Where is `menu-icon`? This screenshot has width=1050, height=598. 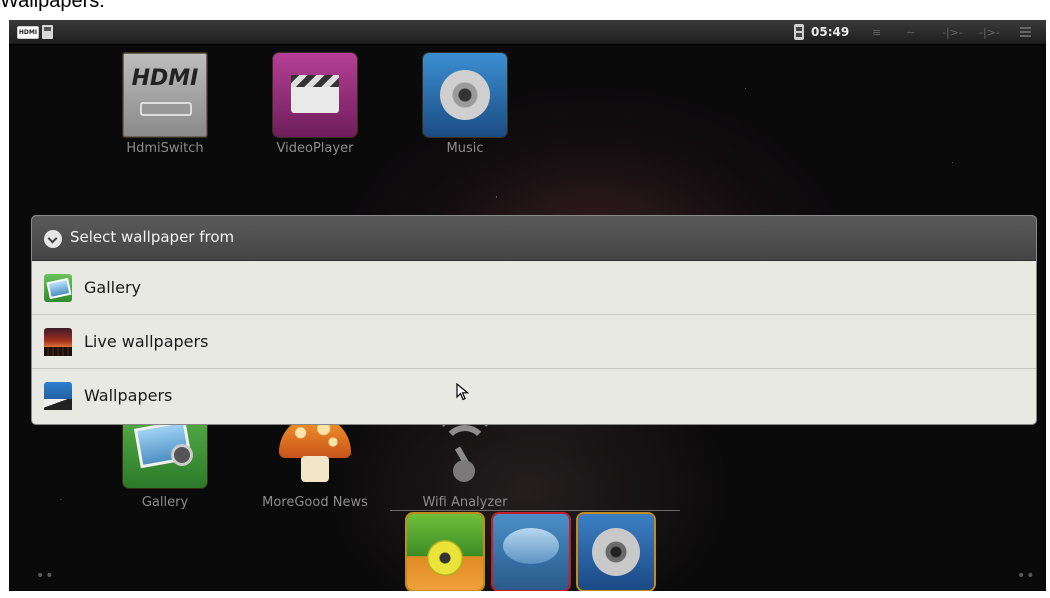 menu-icon is located at coordinates (1025, 32).